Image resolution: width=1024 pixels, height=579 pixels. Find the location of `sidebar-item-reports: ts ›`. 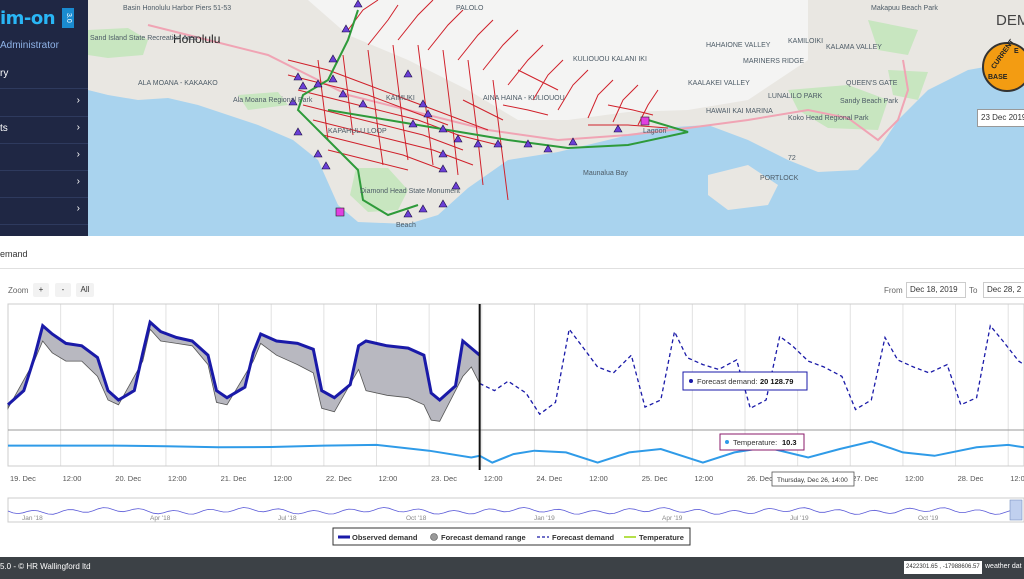

sidebar-item-reports: ts › is located at coordinates (44, 130).